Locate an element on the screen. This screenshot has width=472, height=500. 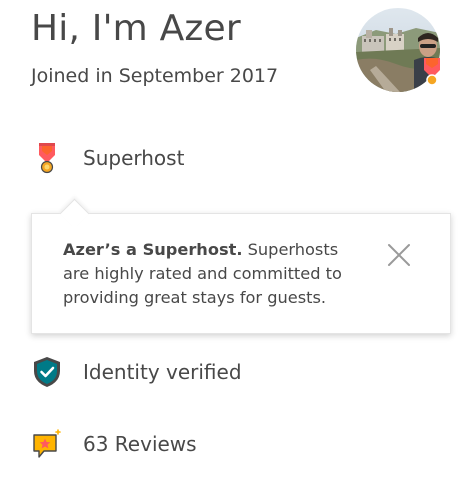
superhost-medal-icon is located at coordinates (47, 158).